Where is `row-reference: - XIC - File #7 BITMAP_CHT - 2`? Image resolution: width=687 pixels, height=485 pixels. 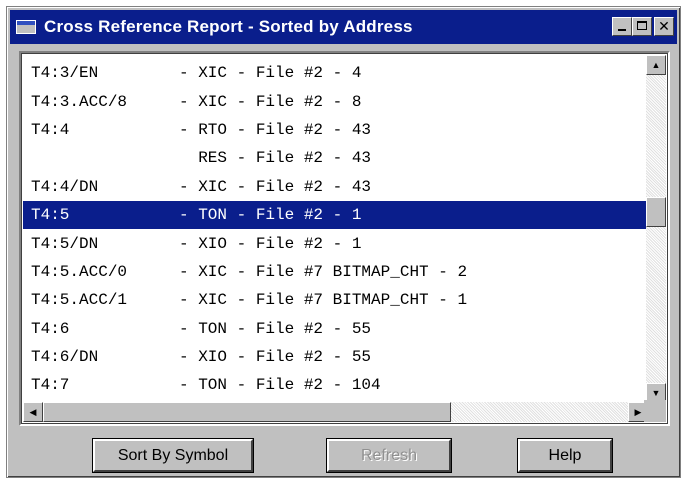
row-reference: - XIC - File #7 BITMAP_CHT - 2 is located at coordinates (323, 271).